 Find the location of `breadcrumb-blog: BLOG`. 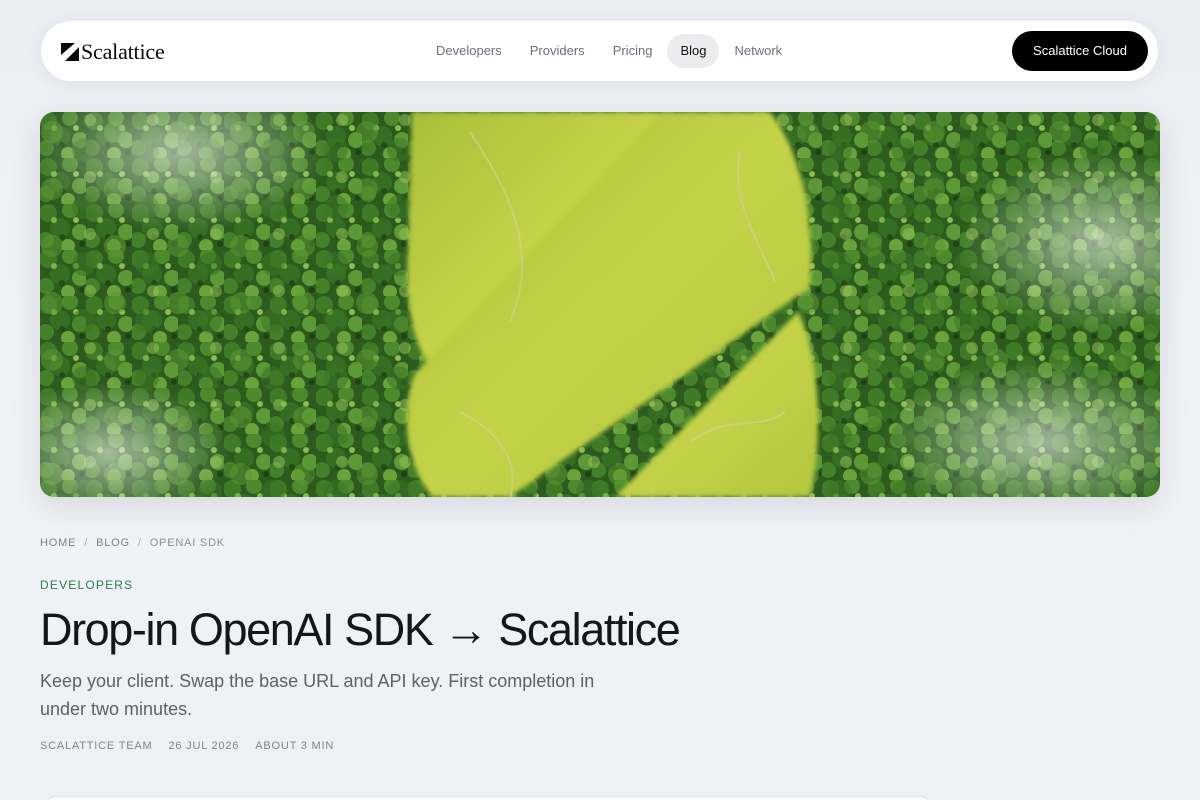

breadcrumb-blog: BLOG is located at coordinates (113, 543).